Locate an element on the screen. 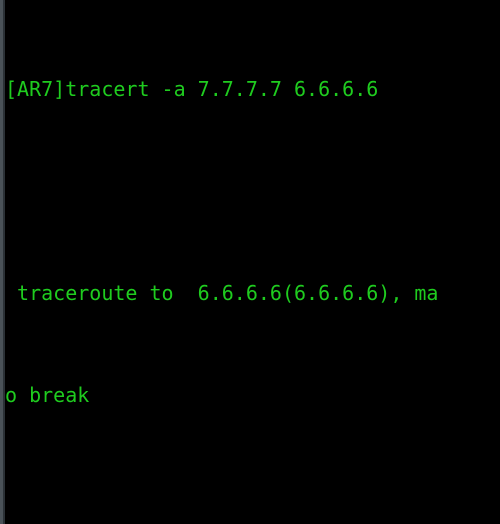  traceroute-header-wrap-line: o break is located at coordinates (47, 394).